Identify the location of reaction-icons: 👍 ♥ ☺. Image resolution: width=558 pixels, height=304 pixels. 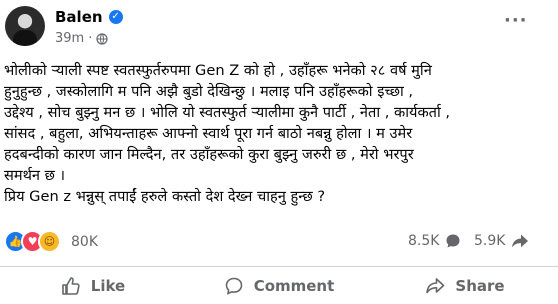
(32, 241).